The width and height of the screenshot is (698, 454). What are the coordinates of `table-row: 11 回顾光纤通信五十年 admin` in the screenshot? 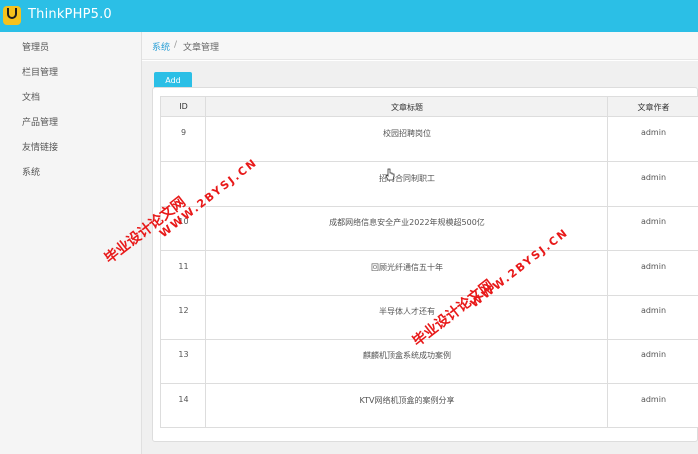 It's located at (429, 274).